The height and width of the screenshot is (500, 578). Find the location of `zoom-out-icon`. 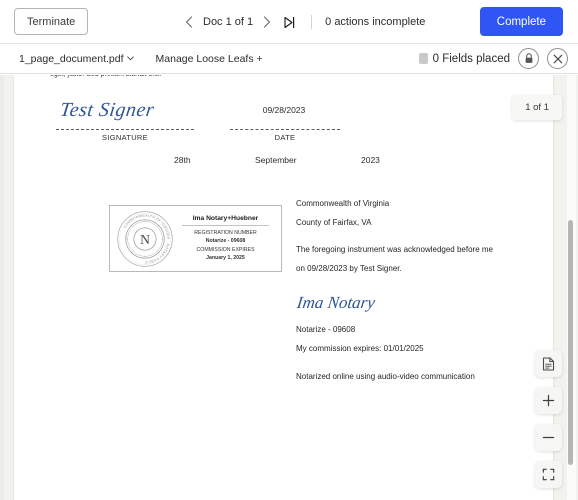

zoom-out-icon is located at coordinates (548, 437).